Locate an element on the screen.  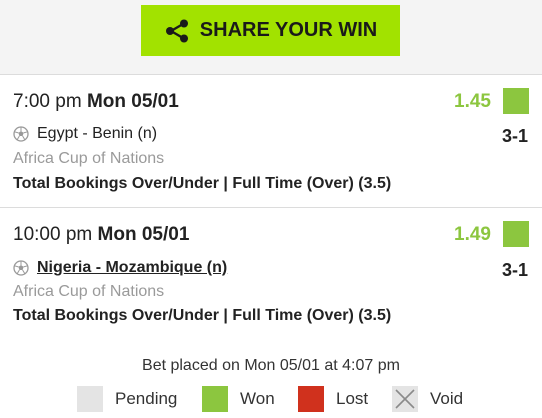
share-icon is located at coordinates (176, 30).